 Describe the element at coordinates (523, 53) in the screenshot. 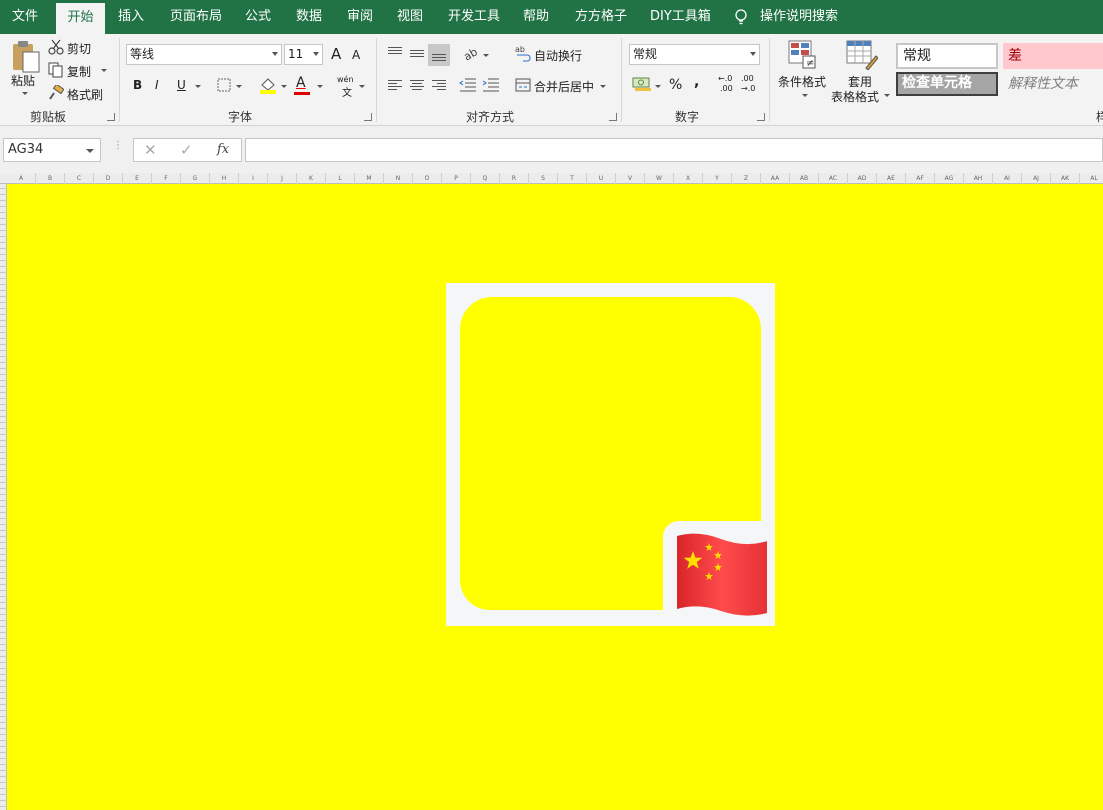

I see `wrap-text-icon: ab` at that location.